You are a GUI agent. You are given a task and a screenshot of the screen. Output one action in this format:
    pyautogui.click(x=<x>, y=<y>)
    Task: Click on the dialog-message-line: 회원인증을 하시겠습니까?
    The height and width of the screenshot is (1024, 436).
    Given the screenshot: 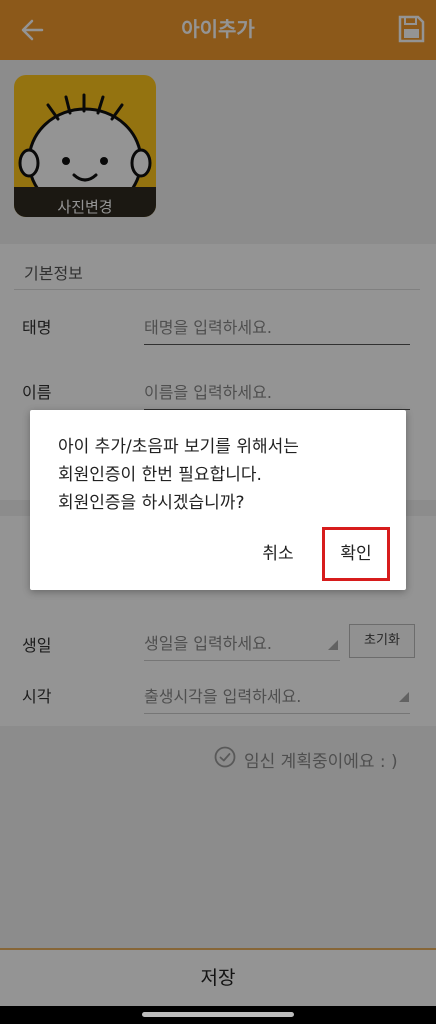 What is the action you would take?
    pyautogui.click(x=151, y=503)
    